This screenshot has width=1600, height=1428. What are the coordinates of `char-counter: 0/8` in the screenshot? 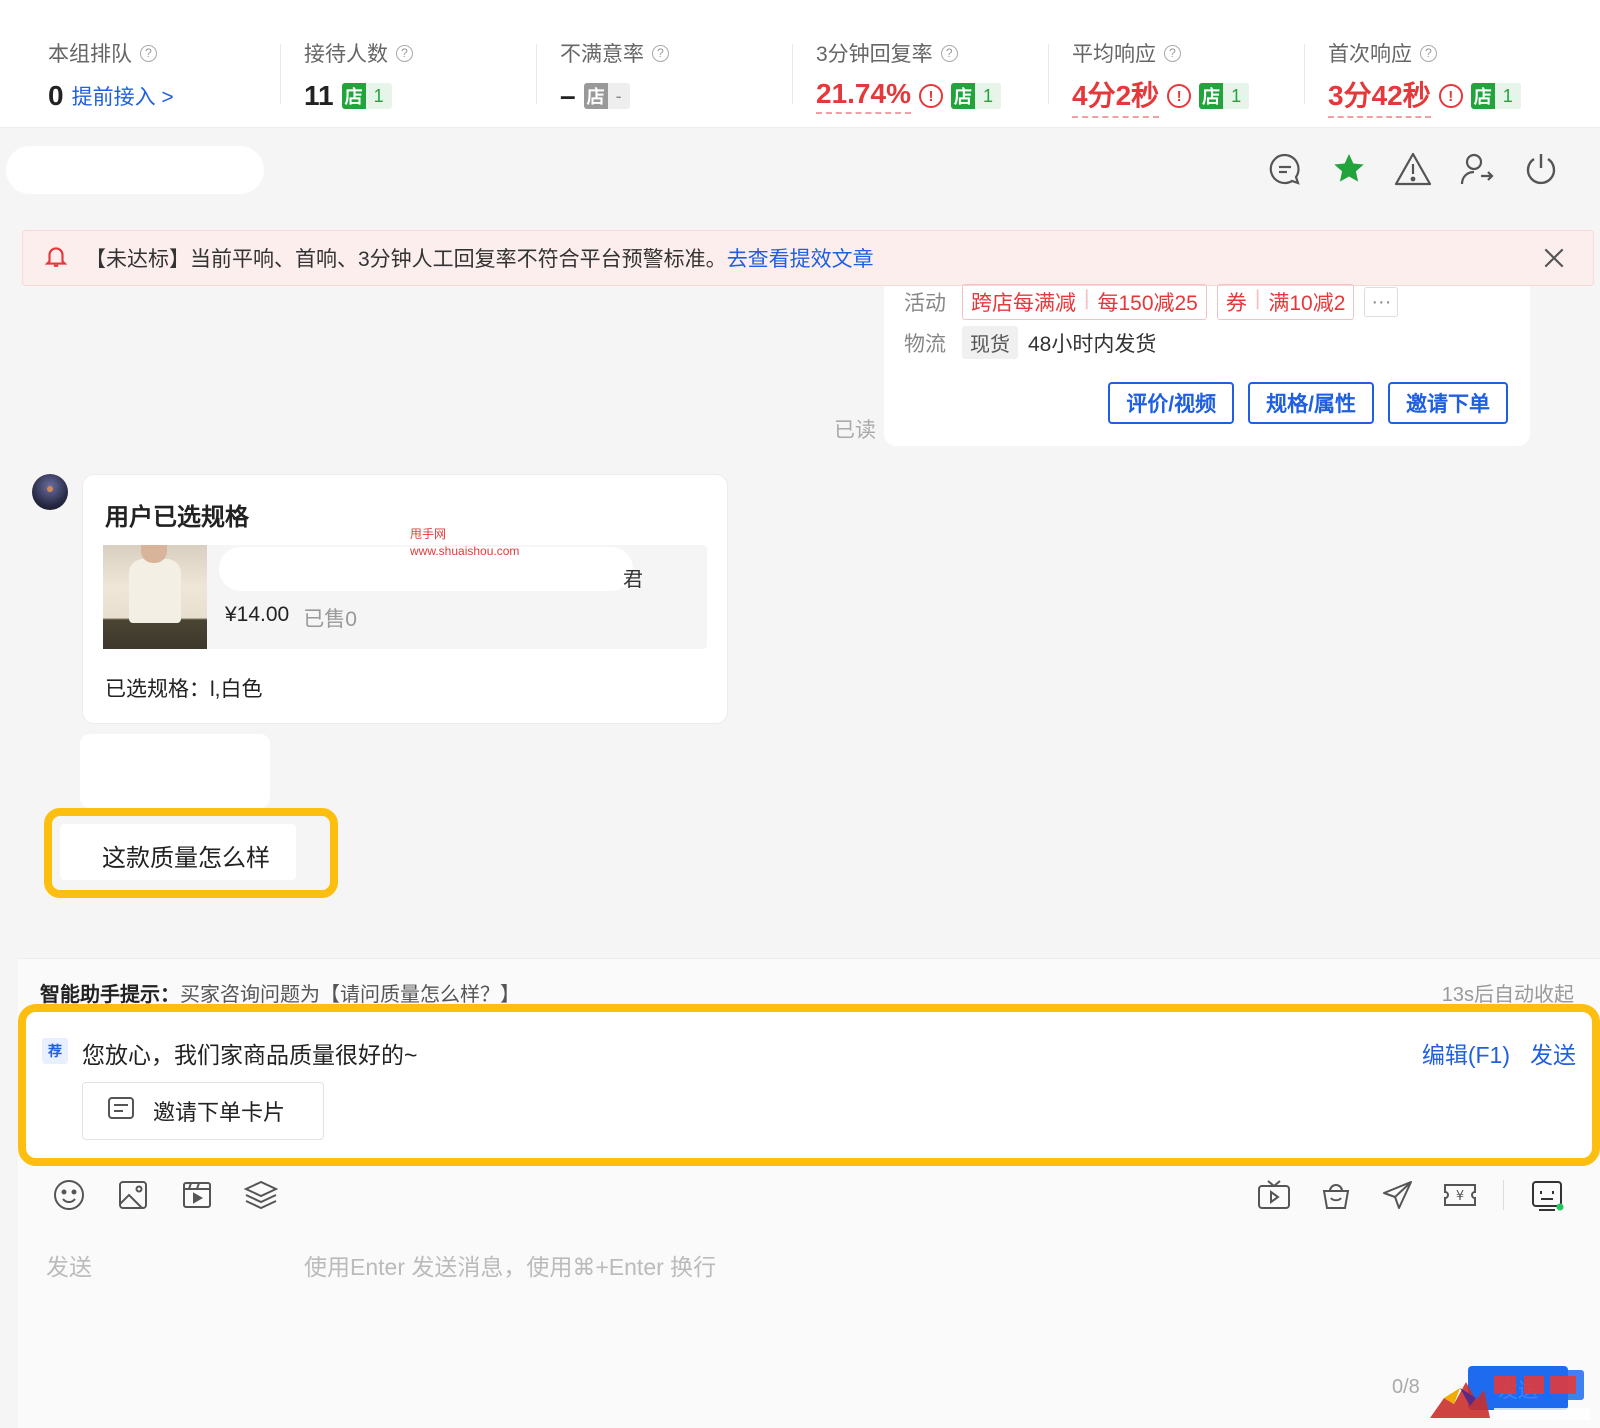 It's located at (1406, 1387).